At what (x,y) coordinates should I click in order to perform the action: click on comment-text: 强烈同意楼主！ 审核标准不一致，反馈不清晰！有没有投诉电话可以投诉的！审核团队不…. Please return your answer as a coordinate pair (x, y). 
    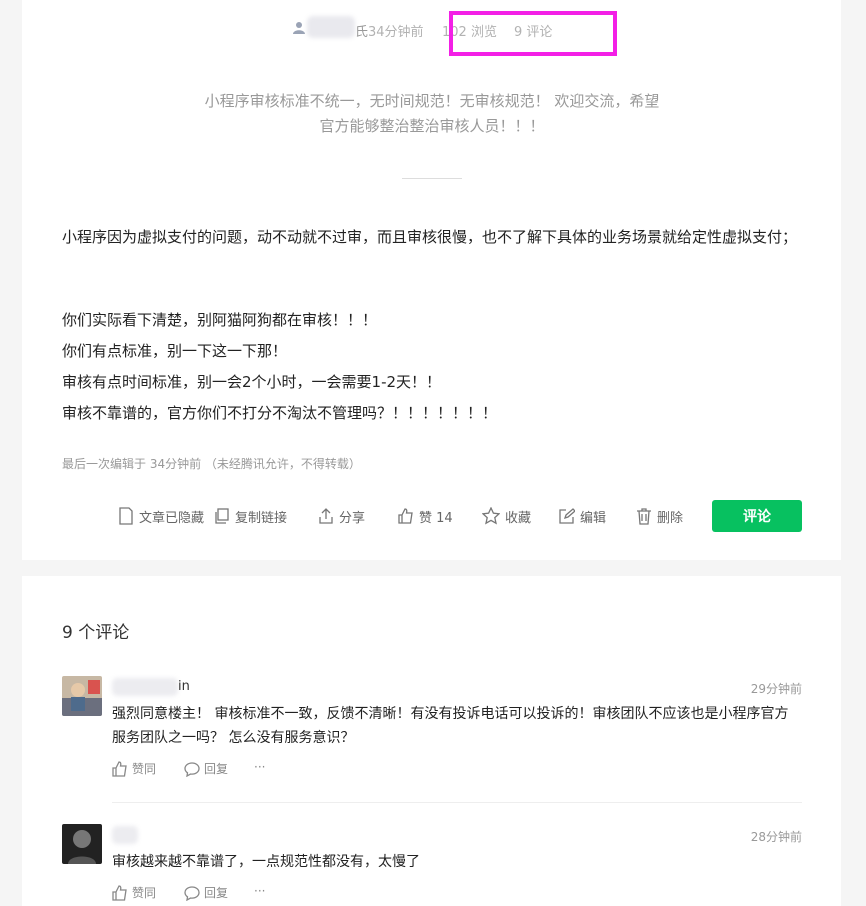
    Looking at the image, I should click on (450, 726).